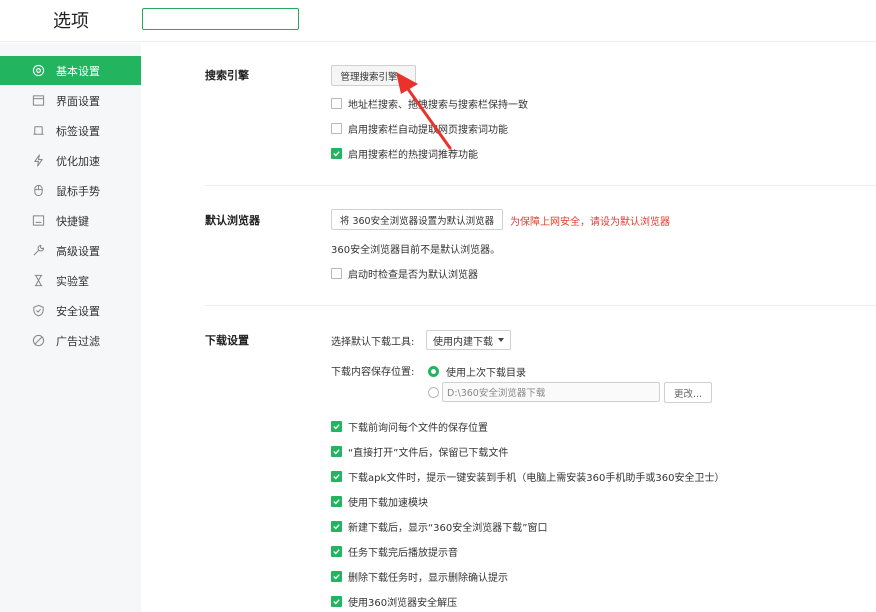  Describe the element at coordinates (428, 578) in the screenshot. I see `option-label: 删除下载任务时，显示删除确认提示` at that location.